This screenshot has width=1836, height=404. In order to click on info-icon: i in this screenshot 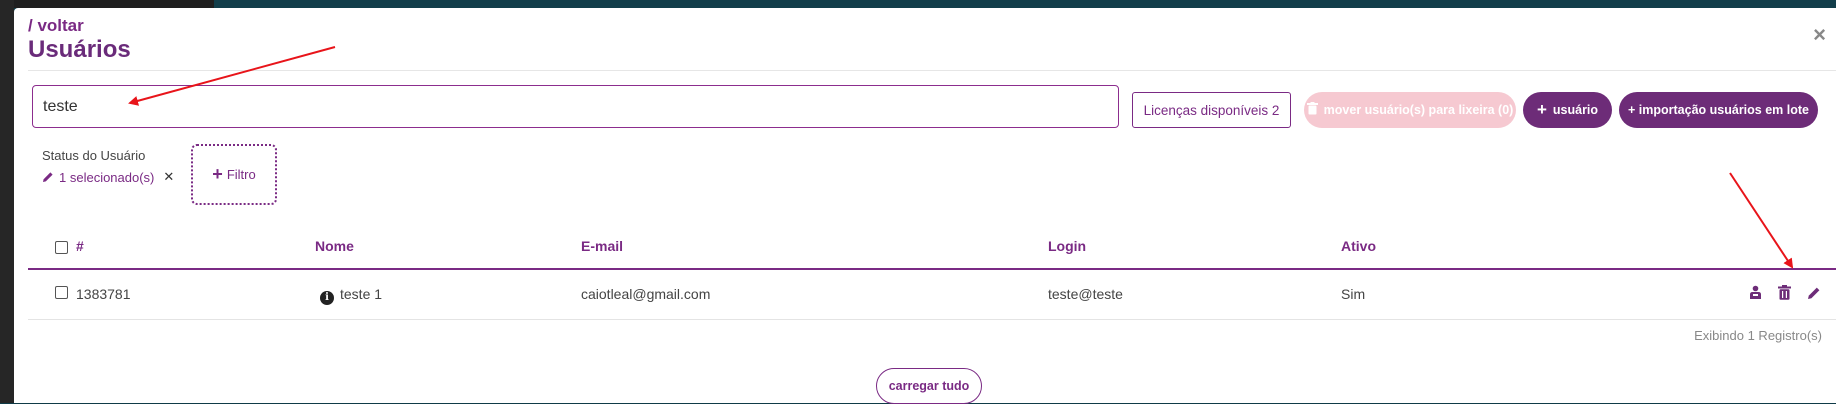, I will do `click(327, 297)`.